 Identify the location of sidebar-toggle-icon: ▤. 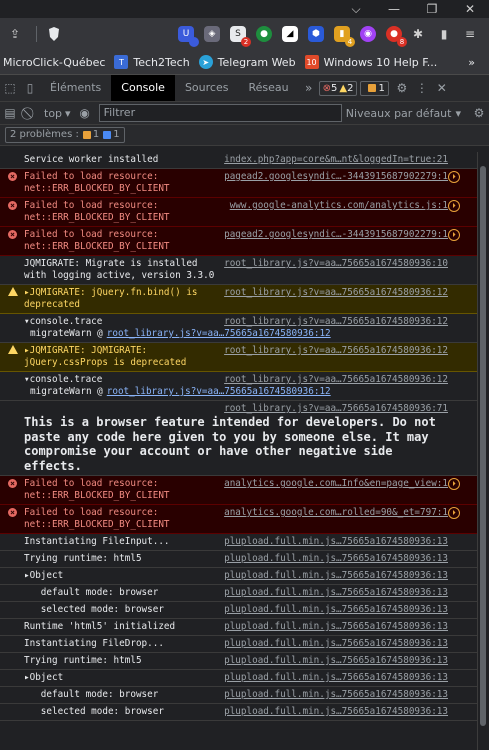
(10, 113).